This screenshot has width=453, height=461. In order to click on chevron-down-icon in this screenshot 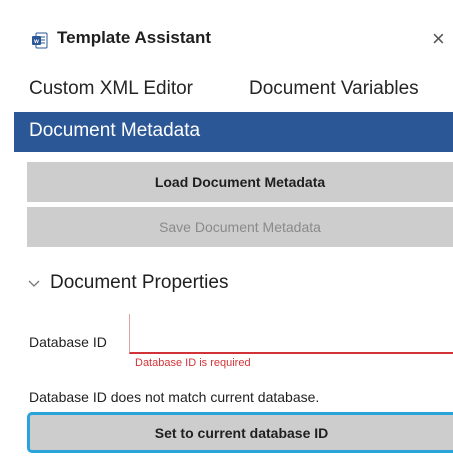, I will do `click(34, 283)`.